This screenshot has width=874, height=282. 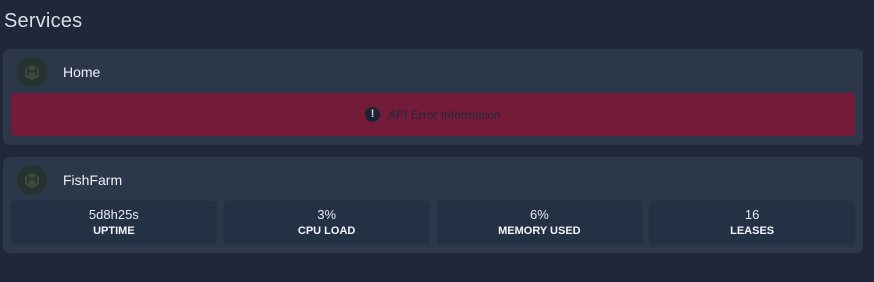 What do you see at coordinates (114, 231) in the screenshot?
I see `stat-label: UPTIME` at bounding box center [114, 231].